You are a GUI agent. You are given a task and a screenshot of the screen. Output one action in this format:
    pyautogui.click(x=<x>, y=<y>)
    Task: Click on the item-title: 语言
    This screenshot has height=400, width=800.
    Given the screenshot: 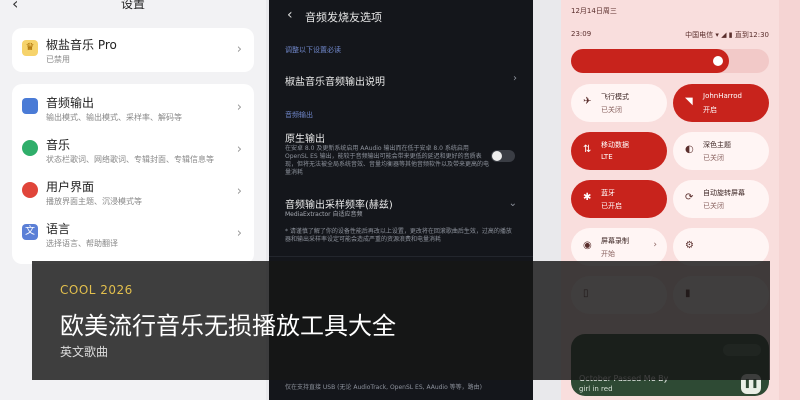 What is the action you would take?
    pyautogui.click(x=58, y=229)
    